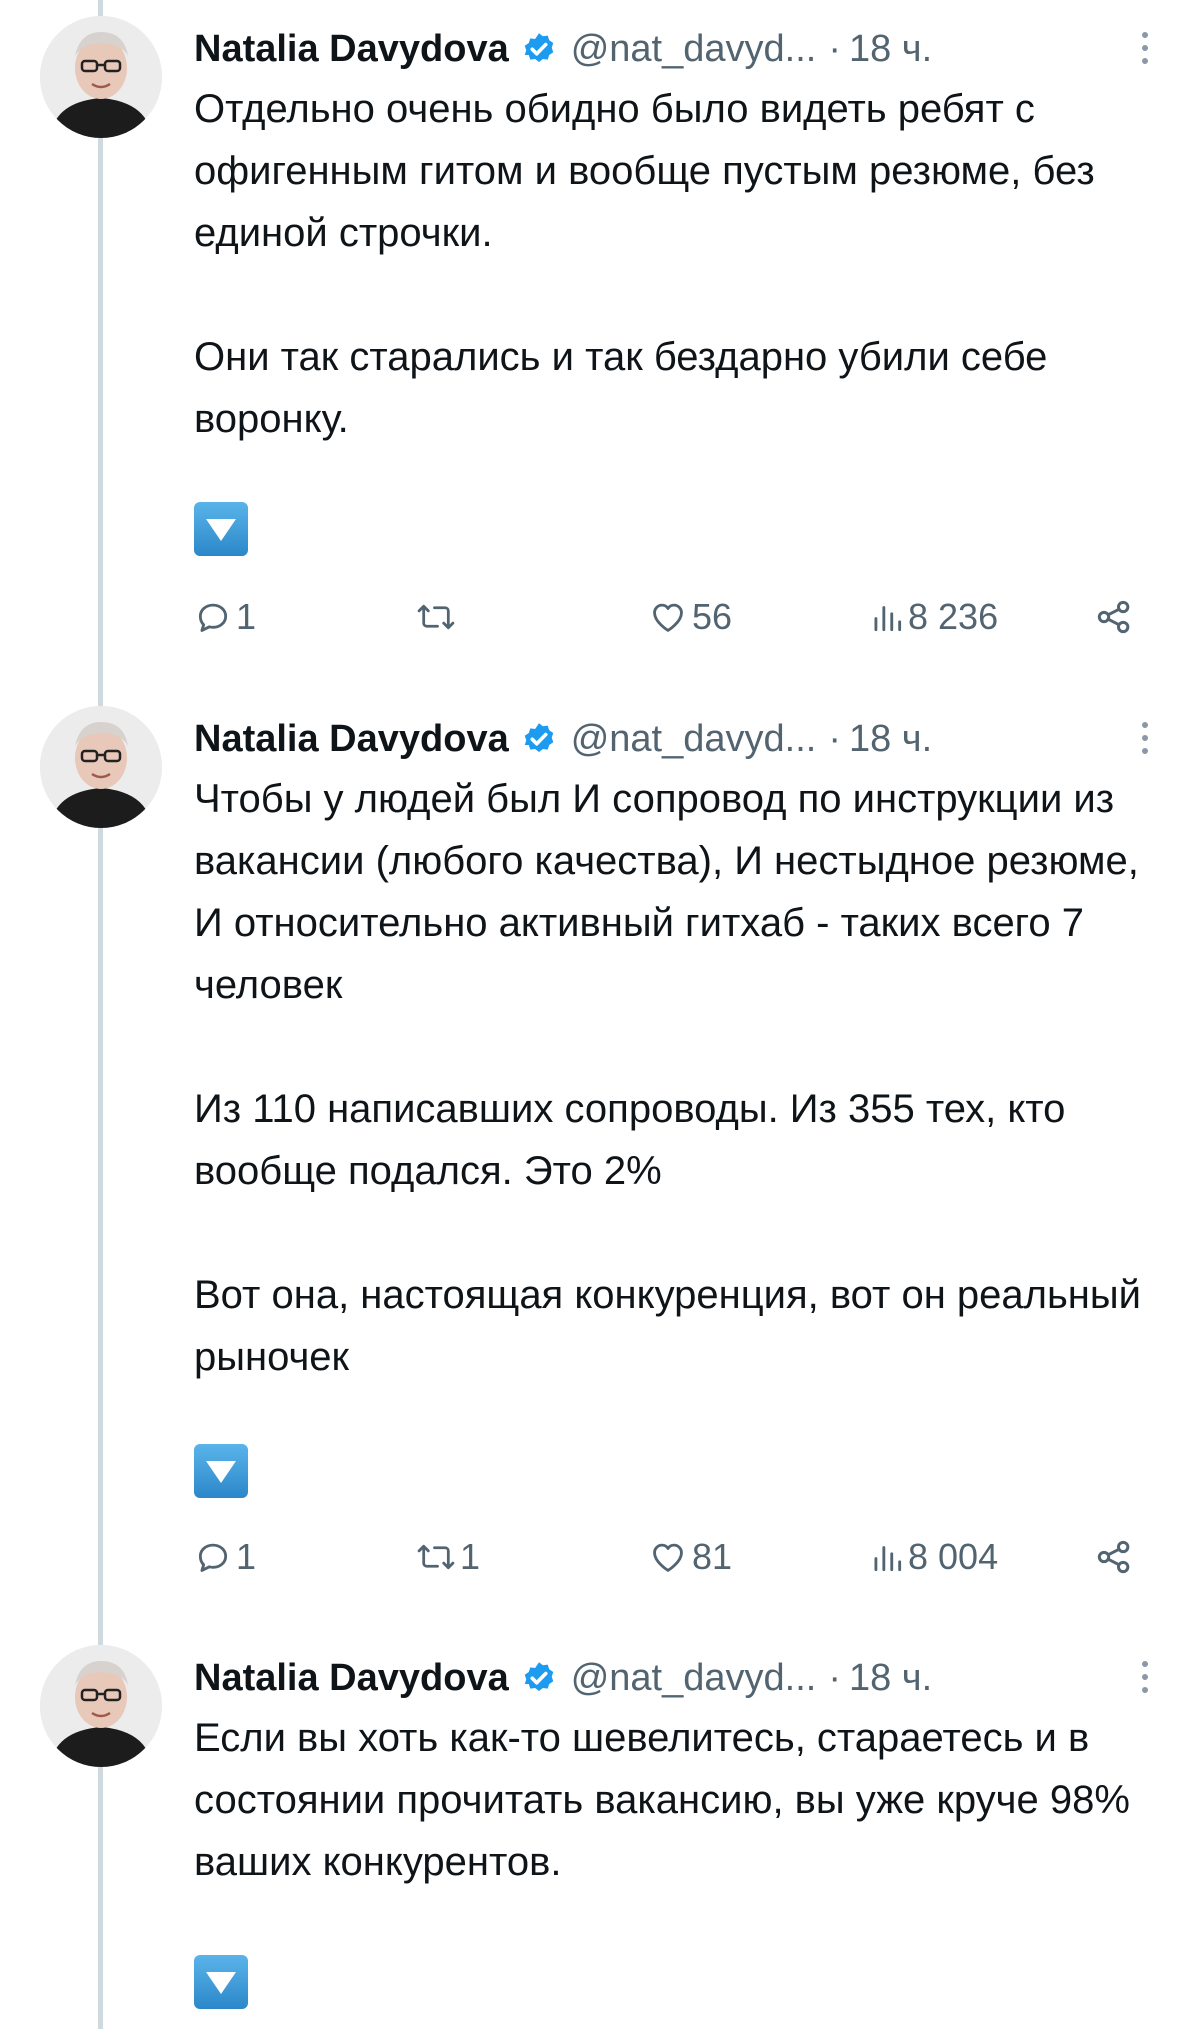 Image resolution: width=1200 pixels, height=2029 pixels. I want to click on repost-count: 1, so click(470, 1556).